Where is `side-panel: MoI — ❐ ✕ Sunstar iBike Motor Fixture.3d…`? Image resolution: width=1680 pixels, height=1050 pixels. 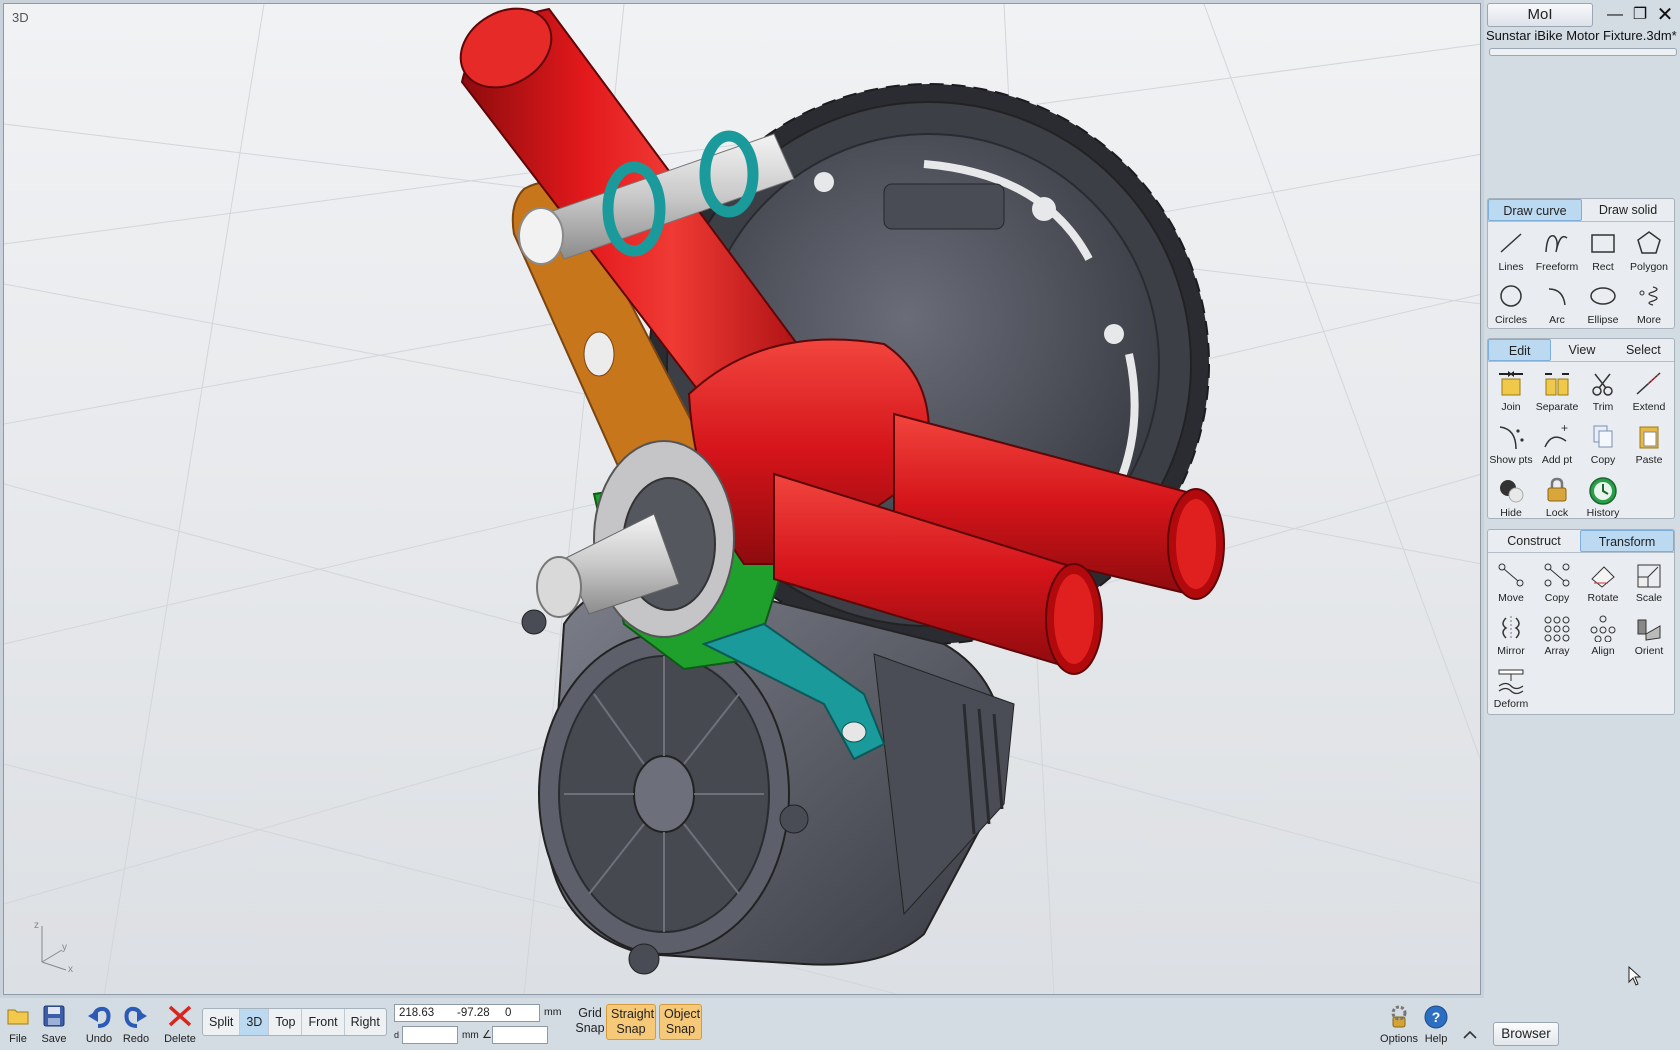 side-panel: MoI — ❐ ✕ Sunstar iBike Motor Fixture.3d… is located at coordinates (1582, 525).